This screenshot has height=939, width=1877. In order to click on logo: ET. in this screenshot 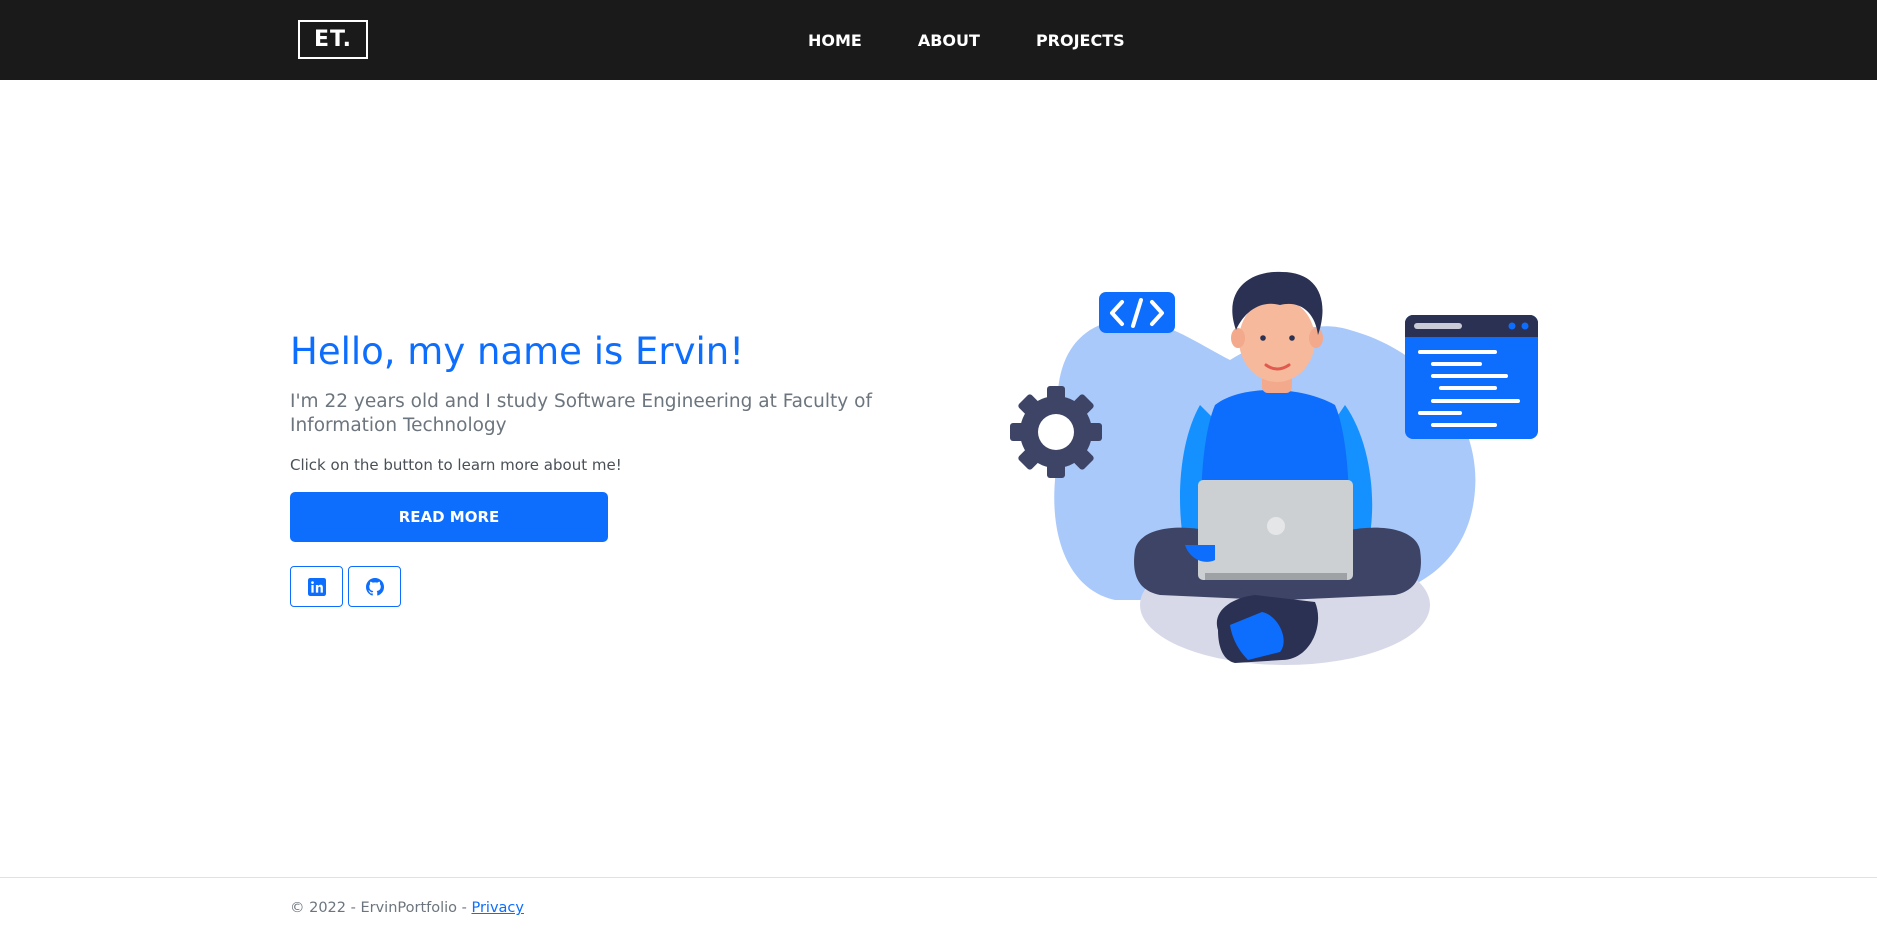, I will do `click(333, 39)`.